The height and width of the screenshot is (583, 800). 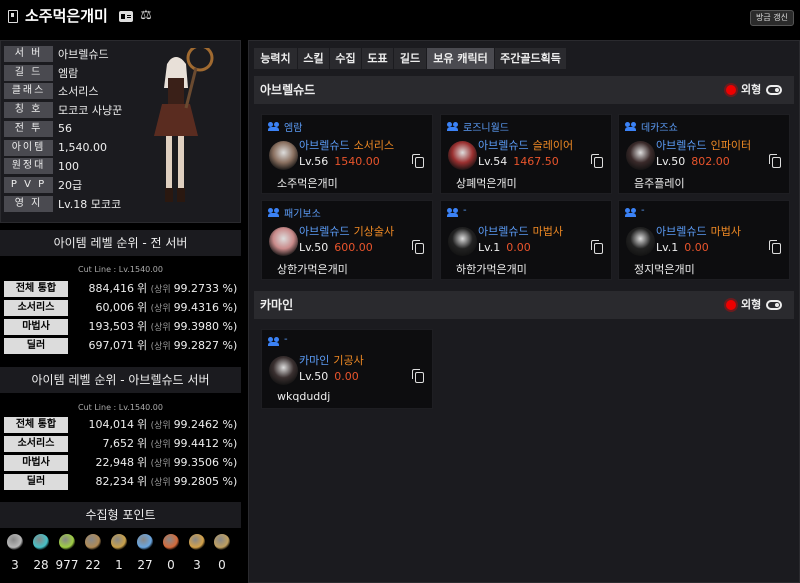 I want to click on rank-pct: 99.2827 %), so click(x=205, y=345).